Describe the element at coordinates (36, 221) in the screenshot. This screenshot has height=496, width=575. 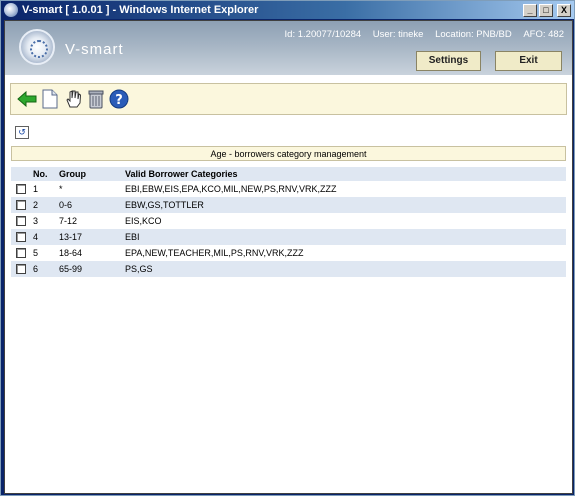
I see `row-no: 3` at that location.